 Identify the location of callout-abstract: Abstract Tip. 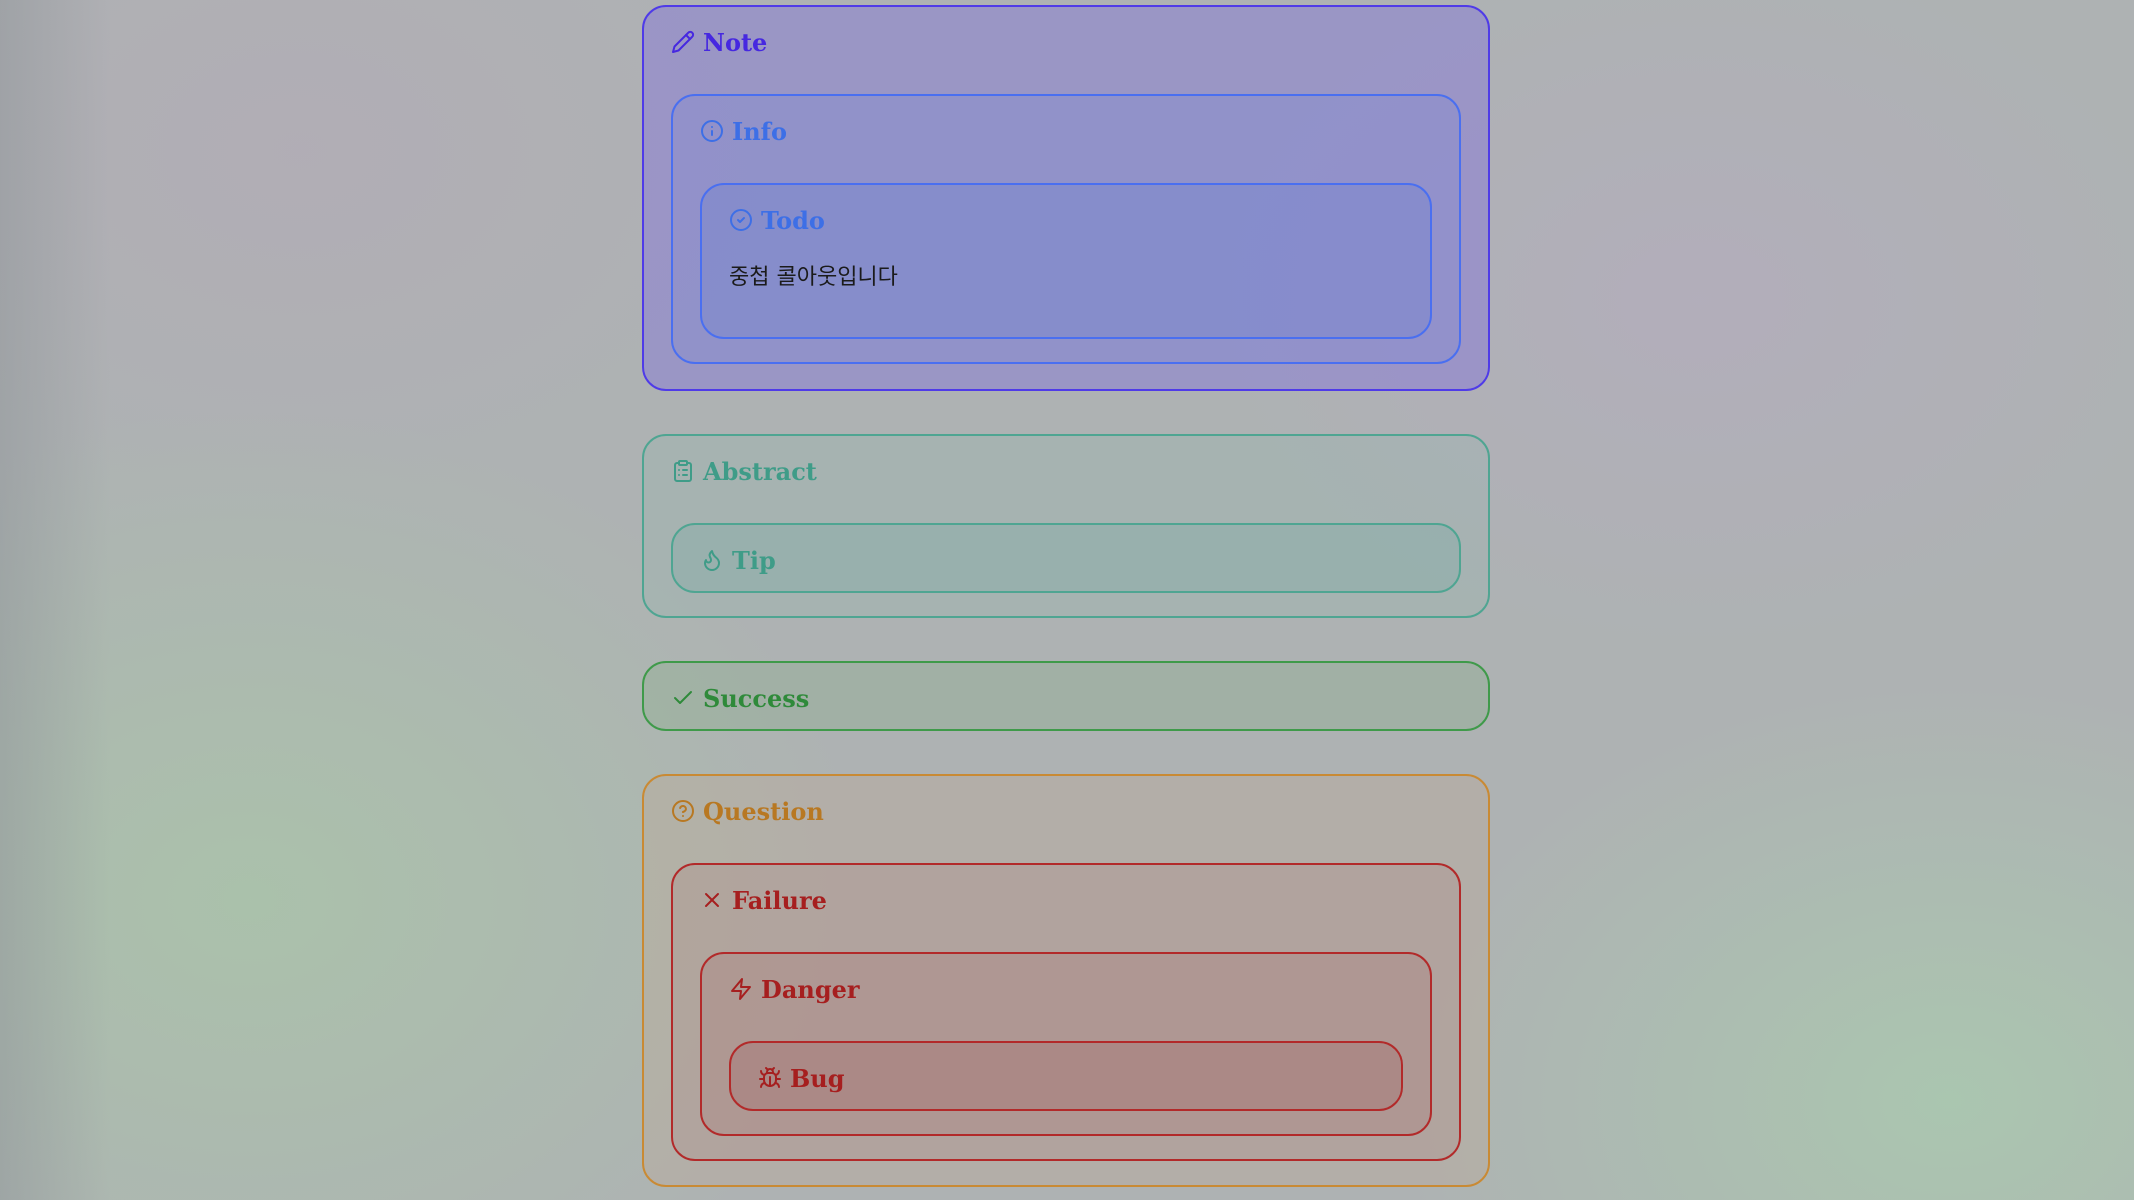
(1066, 526).